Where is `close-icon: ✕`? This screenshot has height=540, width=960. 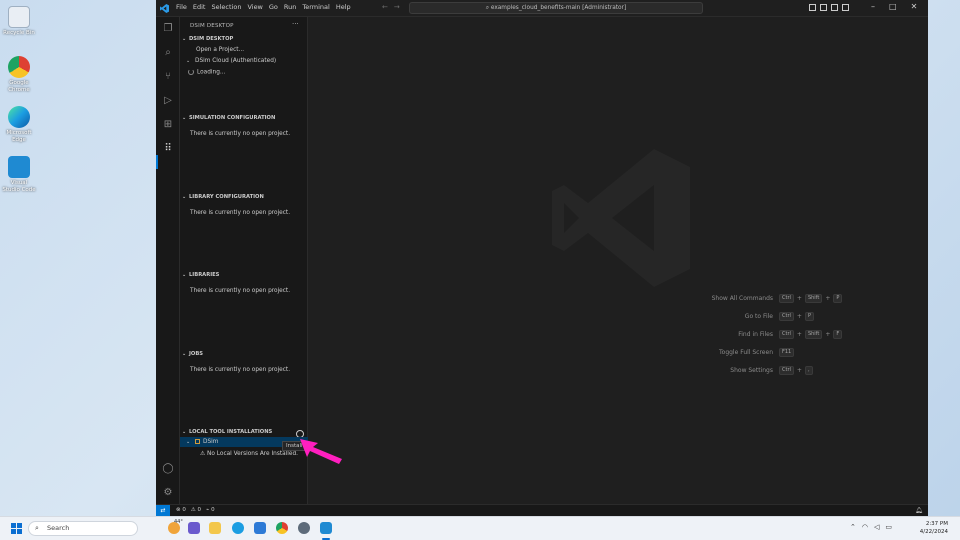 close-icon: ✕ is located at coordinates (914, 6).